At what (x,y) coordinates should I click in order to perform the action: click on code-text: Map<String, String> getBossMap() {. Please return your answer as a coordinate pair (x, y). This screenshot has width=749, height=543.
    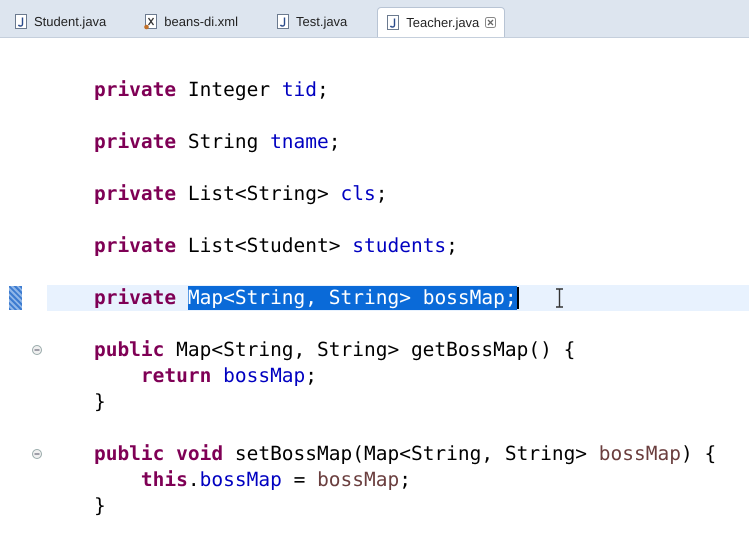
    Looking at the image, I should click on (375, 350).